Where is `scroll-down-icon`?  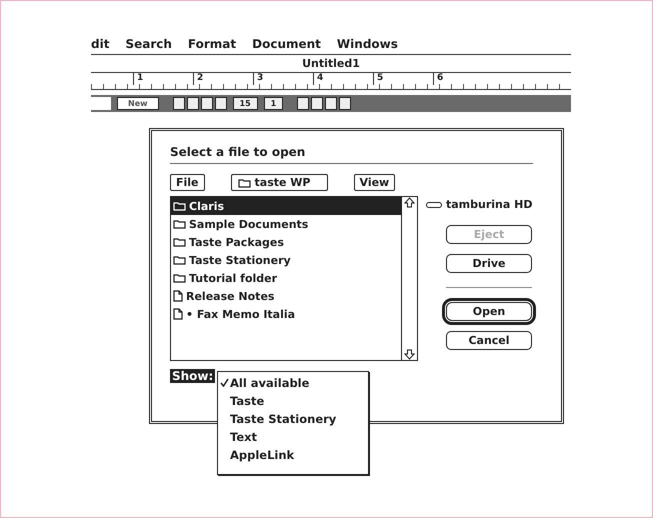 scroll-down-icon is located at coordinates (409, 354).